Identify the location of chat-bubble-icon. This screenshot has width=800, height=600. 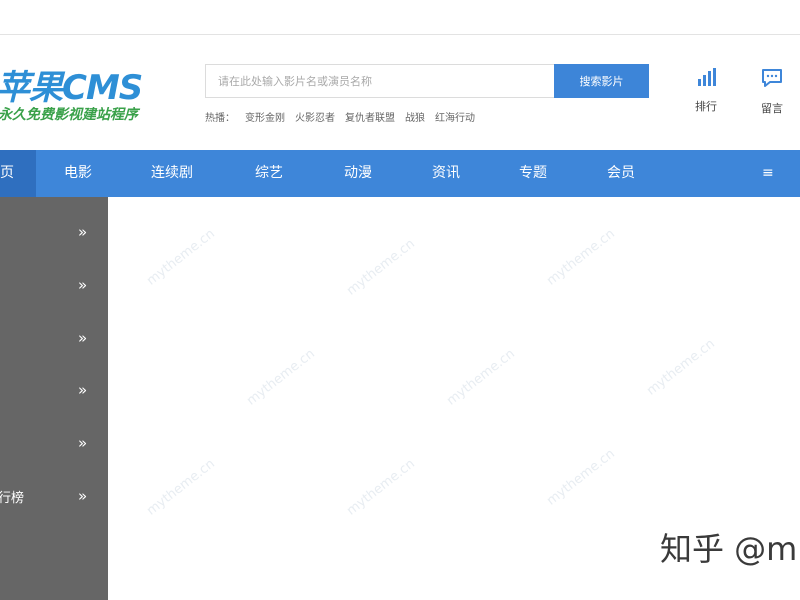
(772, 78).